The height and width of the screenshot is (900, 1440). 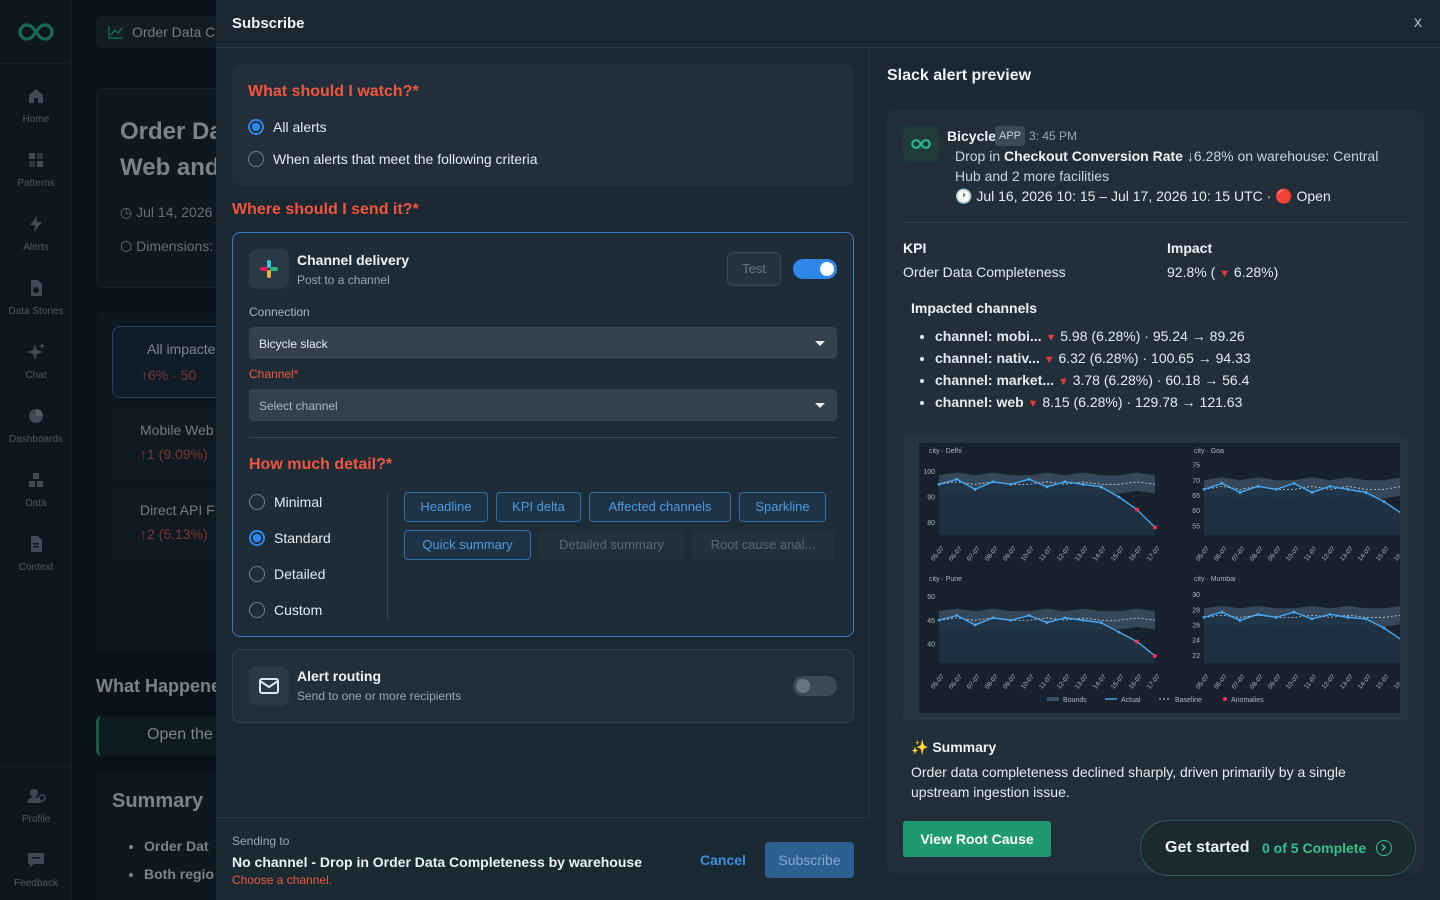 I want to click on impact-label: Impact, so click(x=1190, y=248).